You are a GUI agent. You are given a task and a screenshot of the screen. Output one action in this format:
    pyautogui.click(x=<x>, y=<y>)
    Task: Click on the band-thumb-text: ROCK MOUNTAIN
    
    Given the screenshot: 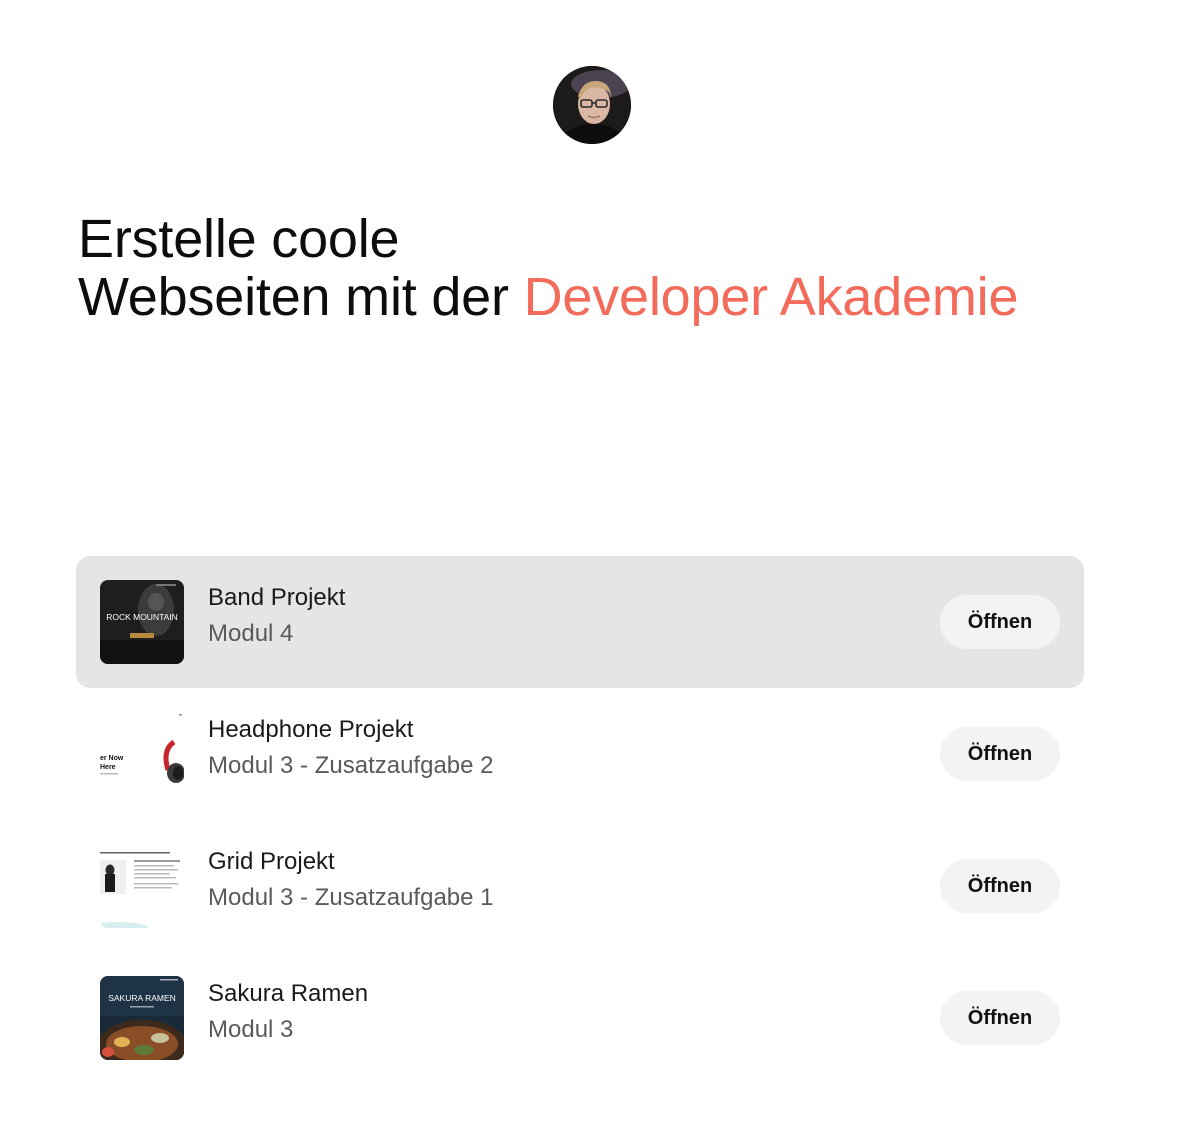 What is the action you would take?
    pyautogui.click(x=142, y=617)
    